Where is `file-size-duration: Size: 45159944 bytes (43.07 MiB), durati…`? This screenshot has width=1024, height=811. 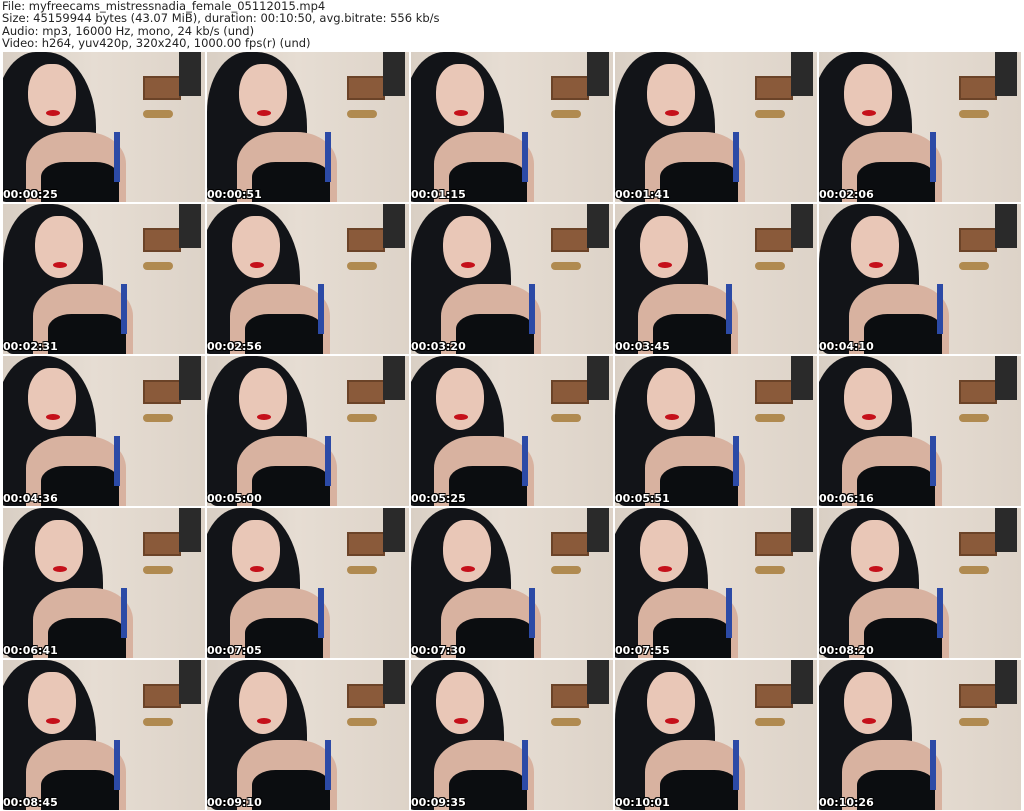
file-size-duration: Size: 45159944 bytes (43.07 MiB), durati… is located at coordinates (221, 18).